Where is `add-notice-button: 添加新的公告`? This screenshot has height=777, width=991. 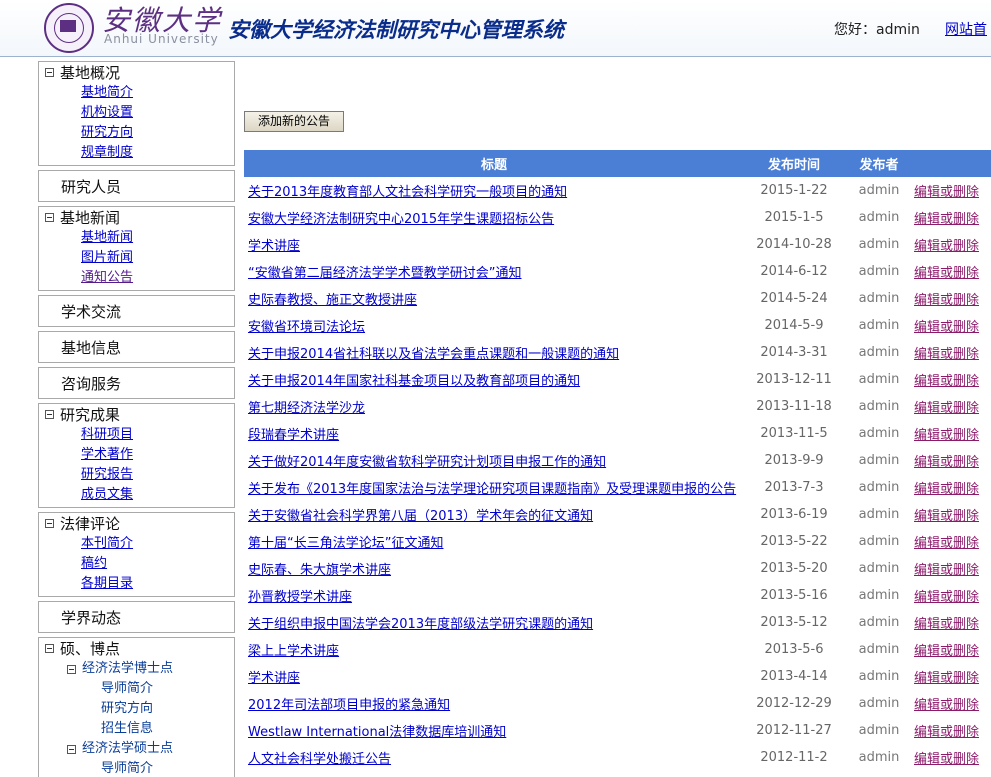 add-notice-button: 添加新的公告 is located at coordinates (294, 121).